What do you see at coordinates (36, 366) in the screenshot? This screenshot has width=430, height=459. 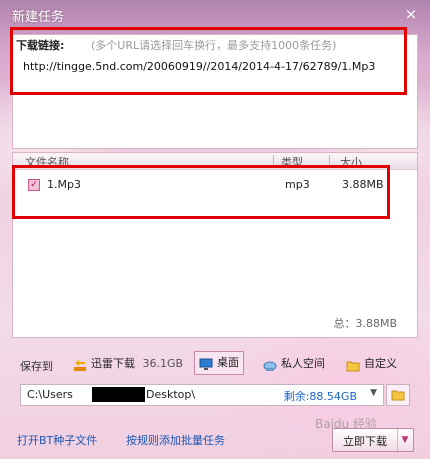 I see `save-to-label: 保存到` at bounding box center [36, 366].